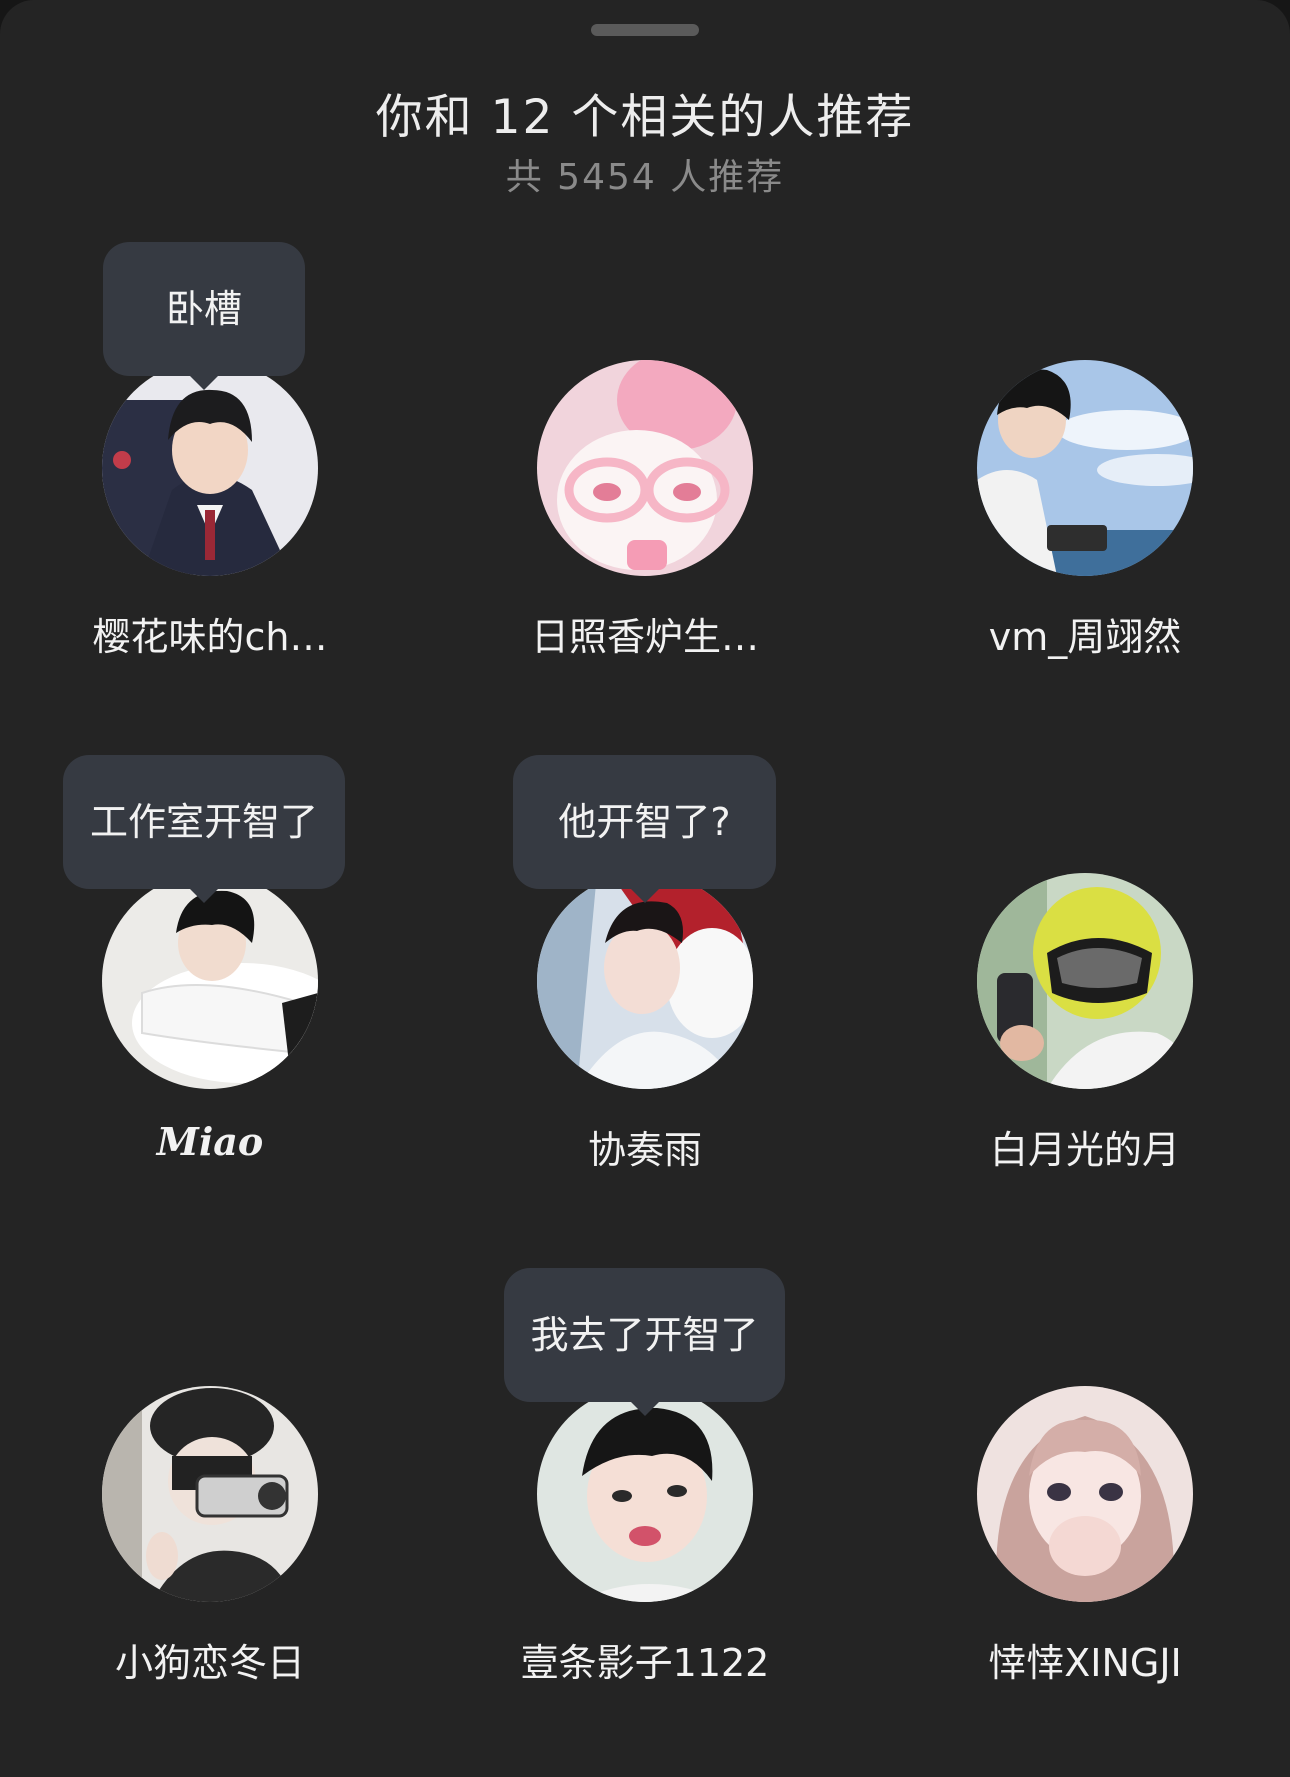  Describe the element at coordinates (1077, 633) in the screenshot. I see `person-name: vm_周翊然` at that location.